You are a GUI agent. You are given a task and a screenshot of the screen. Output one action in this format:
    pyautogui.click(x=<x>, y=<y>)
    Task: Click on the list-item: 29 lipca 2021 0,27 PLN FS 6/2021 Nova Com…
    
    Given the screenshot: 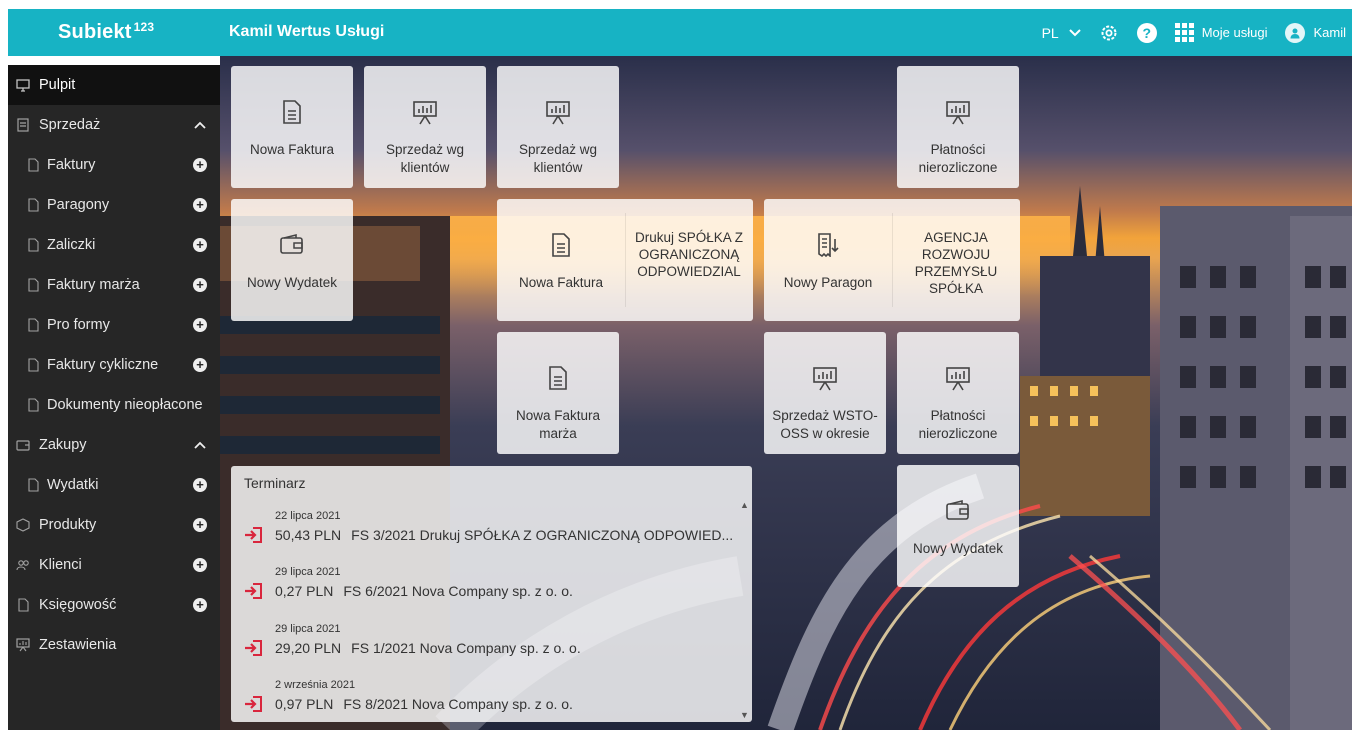 What is the action you would take?
    pyautogui.click(x=489, y=590)
    